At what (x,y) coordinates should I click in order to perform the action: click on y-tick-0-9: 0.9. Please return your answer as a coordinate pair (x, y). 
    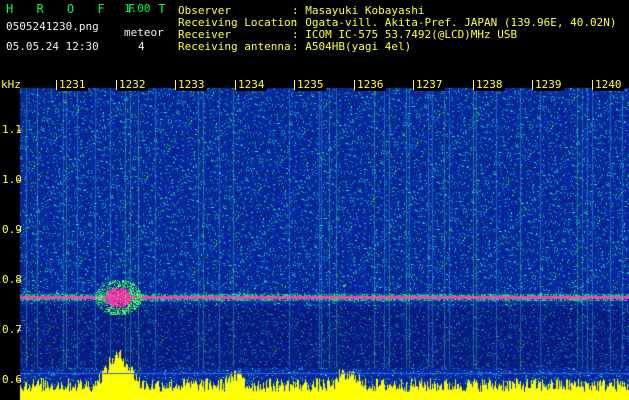
    Looking at the image, I should click on (12, 229).